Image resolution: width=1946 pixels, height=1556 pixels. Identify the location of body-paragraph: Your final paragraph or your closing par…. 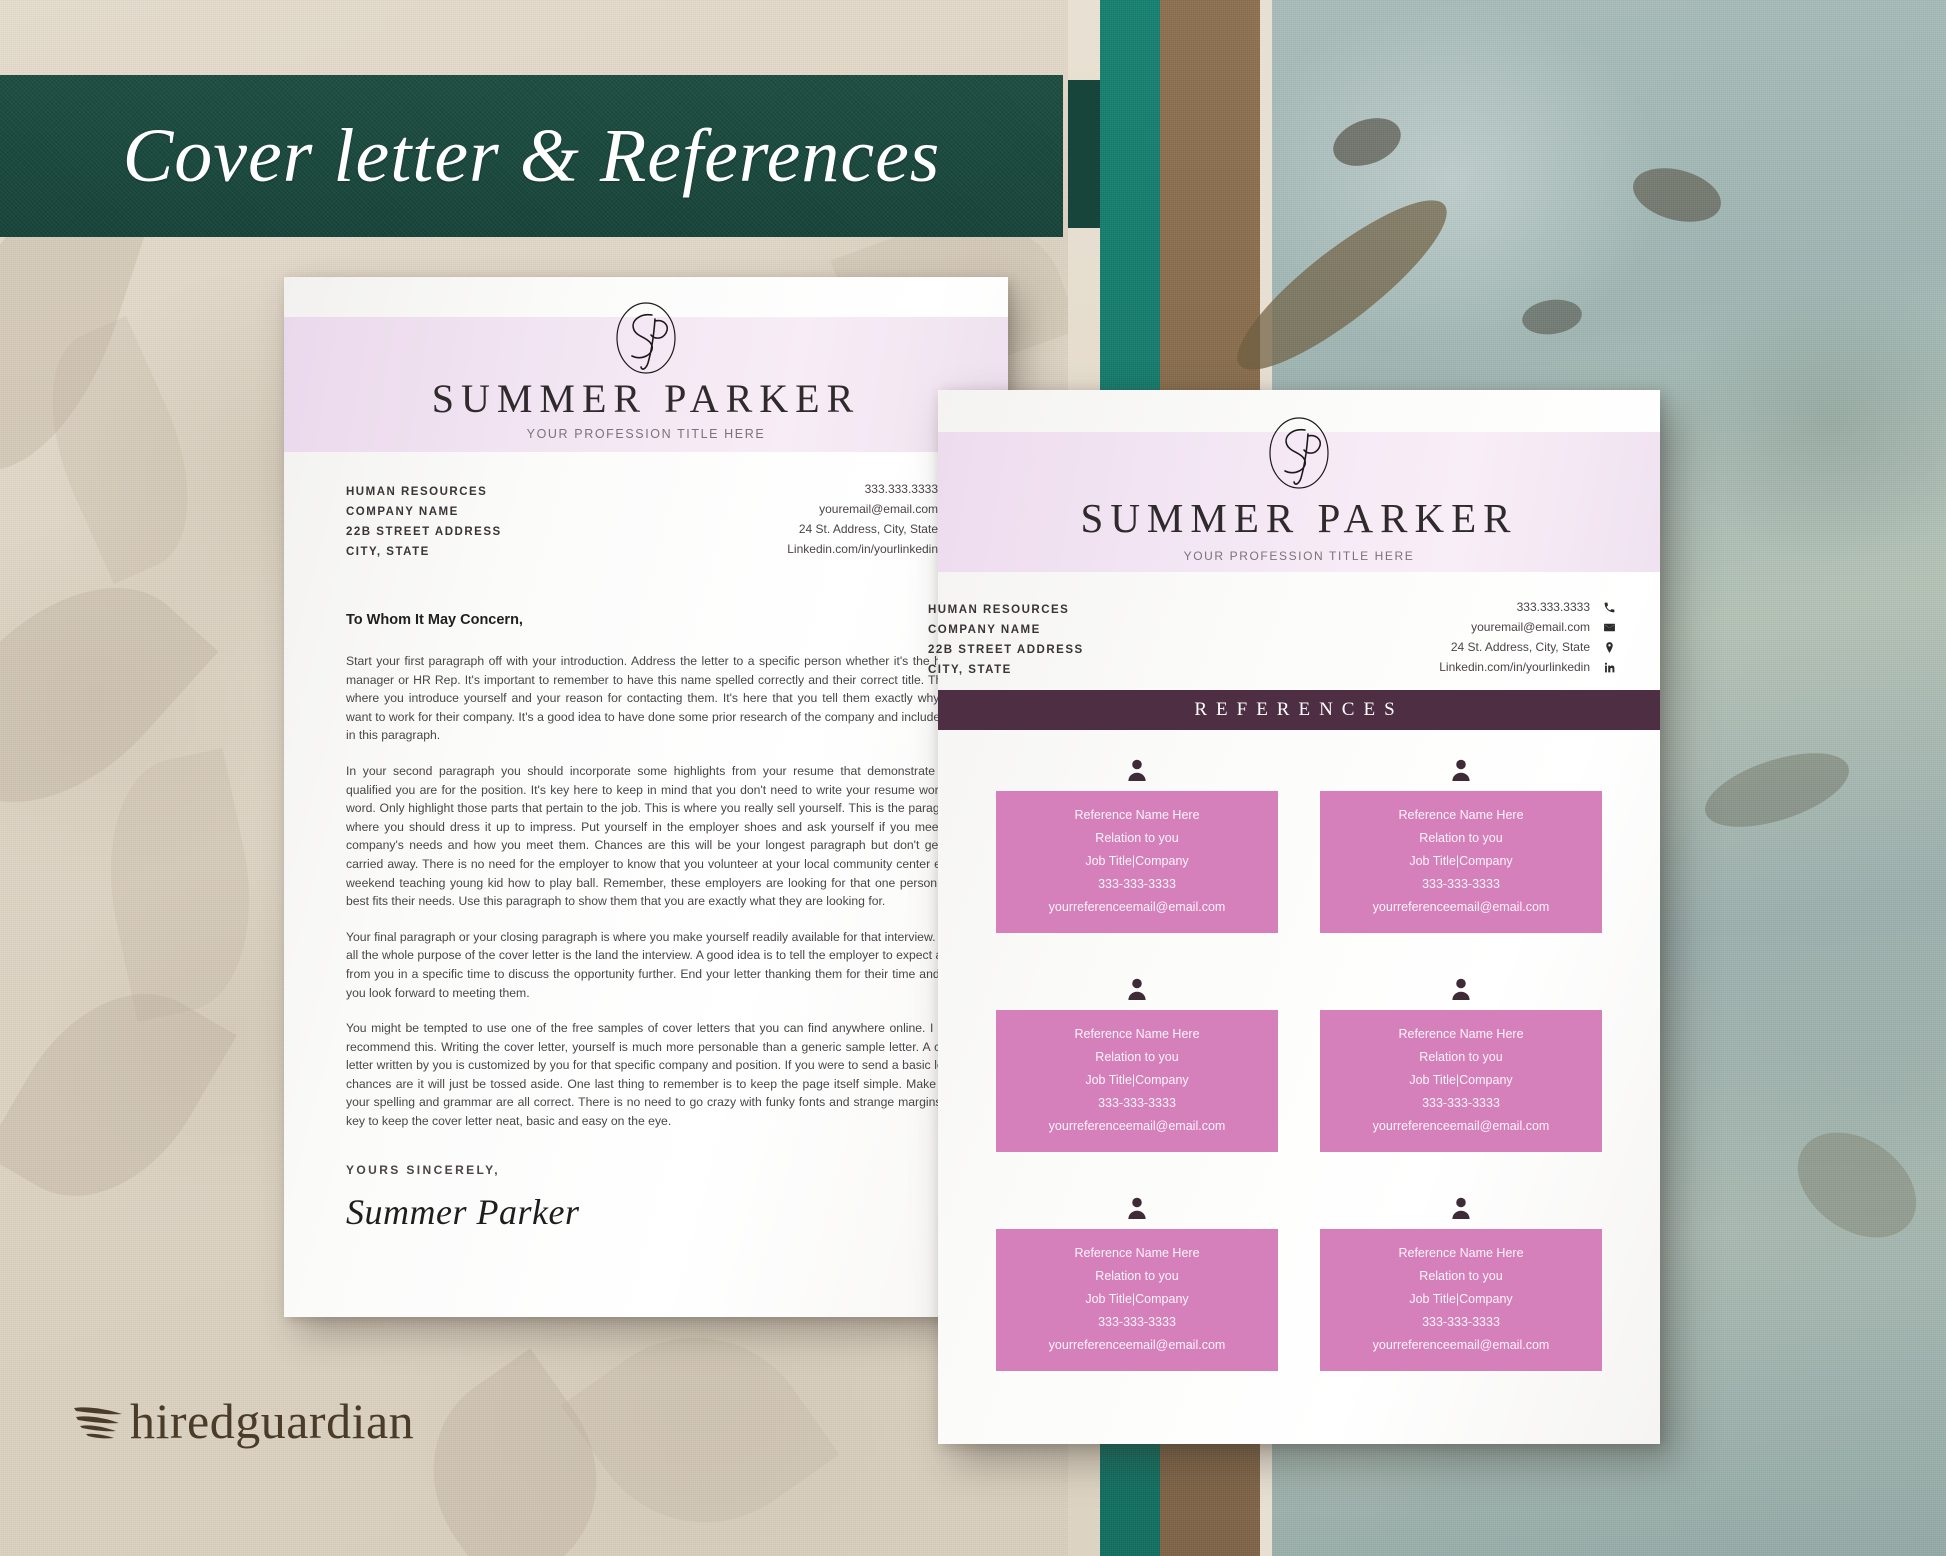
(655, 964).